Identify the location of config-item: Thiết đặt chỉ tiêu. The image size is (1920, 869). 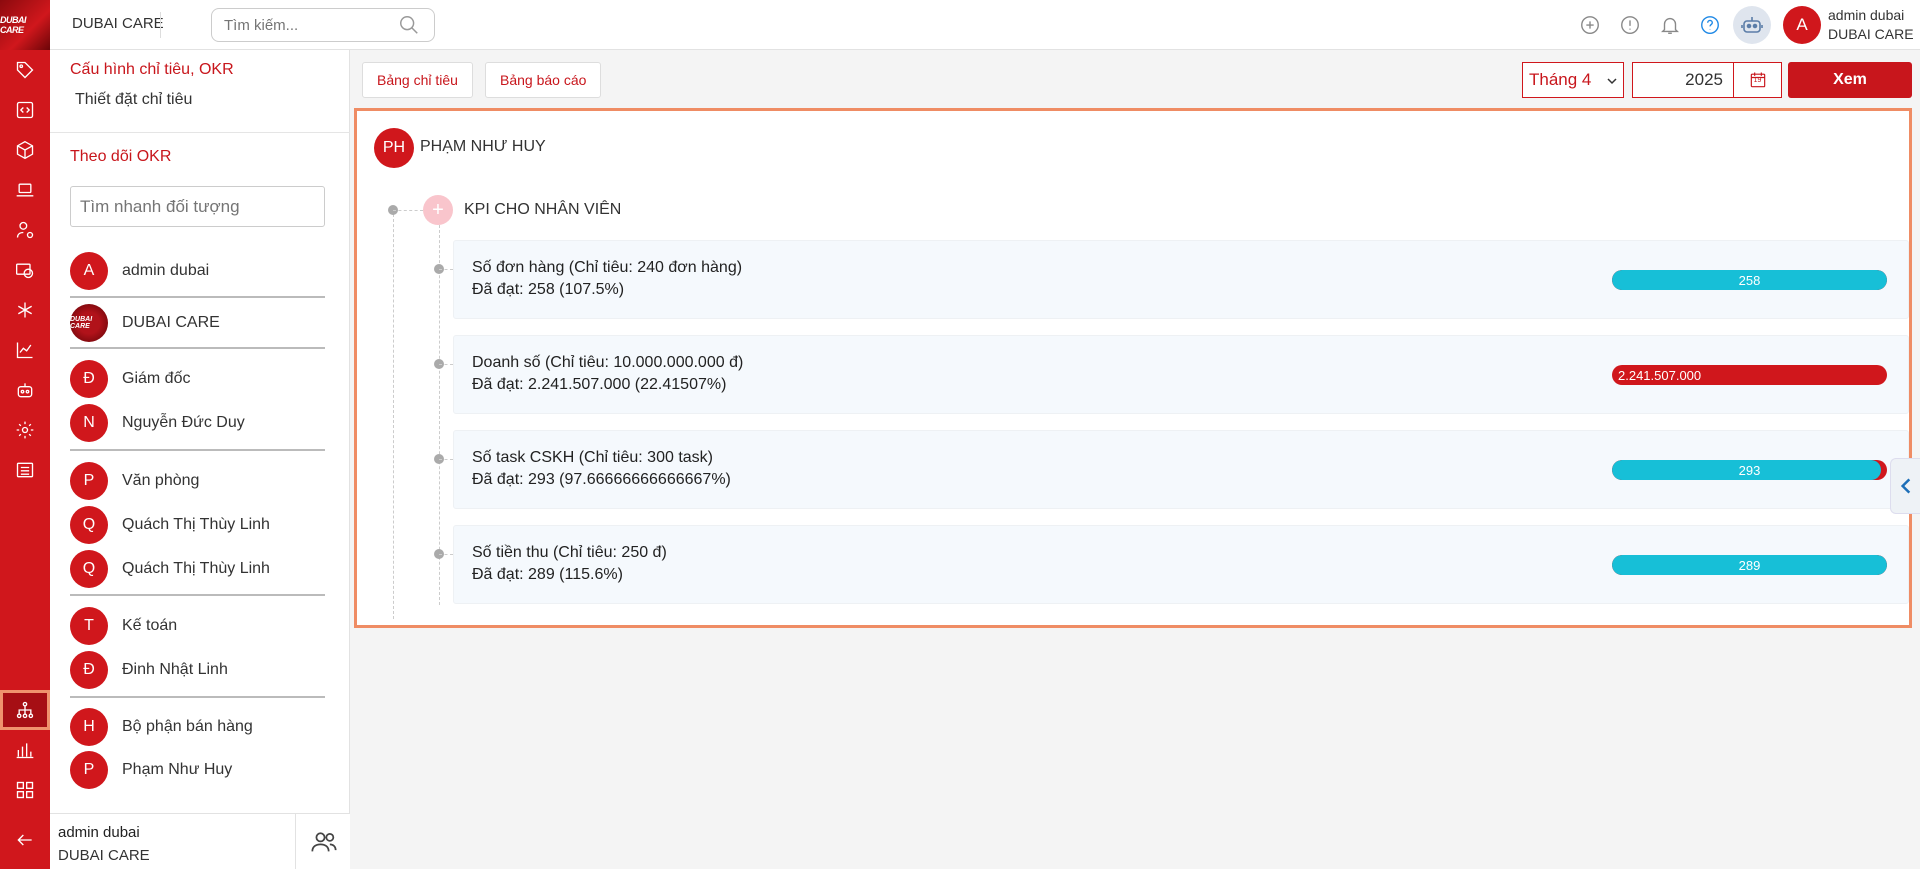
(133, 100).